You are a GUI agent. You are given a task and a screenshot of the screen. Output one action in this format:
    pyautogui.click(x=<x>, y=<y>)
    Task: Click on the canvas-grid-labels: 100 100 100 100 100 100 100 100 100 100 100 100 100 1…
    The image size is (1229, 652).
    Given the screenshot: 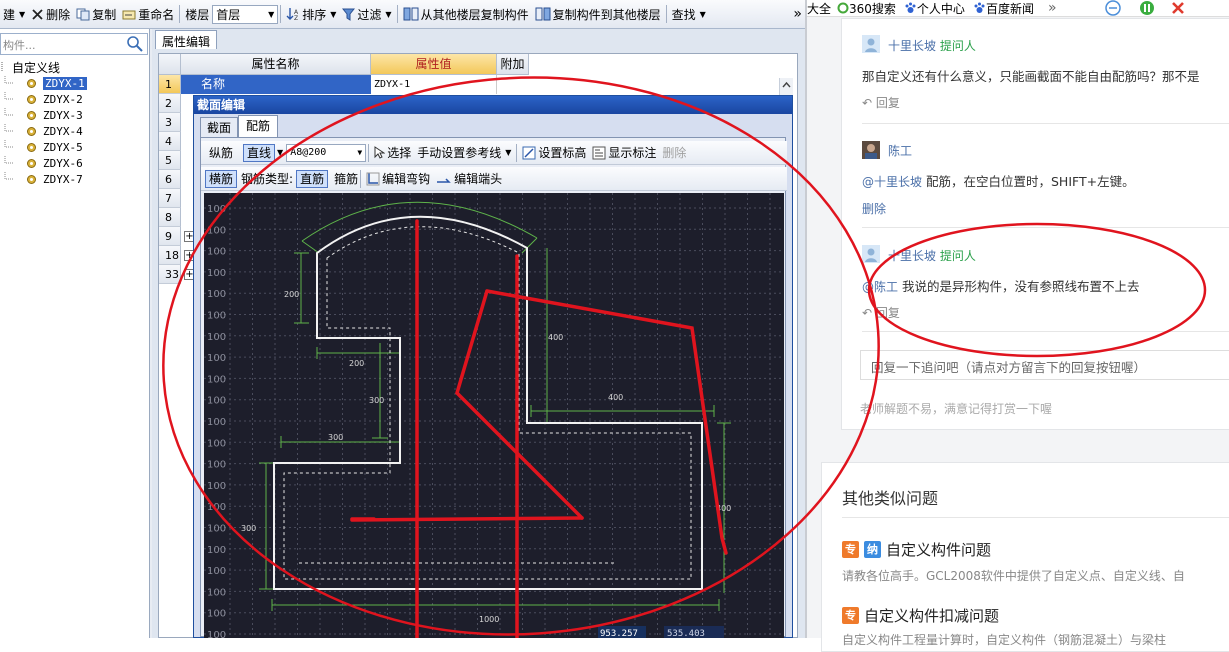 What is the action you would take?
    pyautogui.click(x=216, y=421)
    